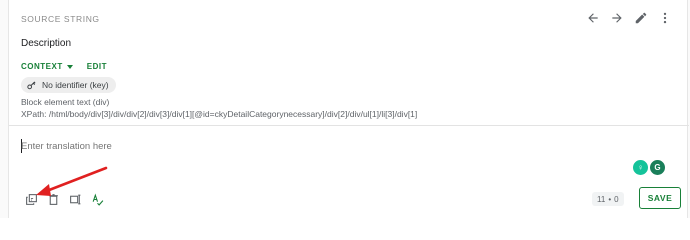 This screenshot has width=690, height=240. What do you see at coordinates (60, 19) in the screenshot?
I see `source-string-label: SOURCE STRING` at bounding box center [60, 19].